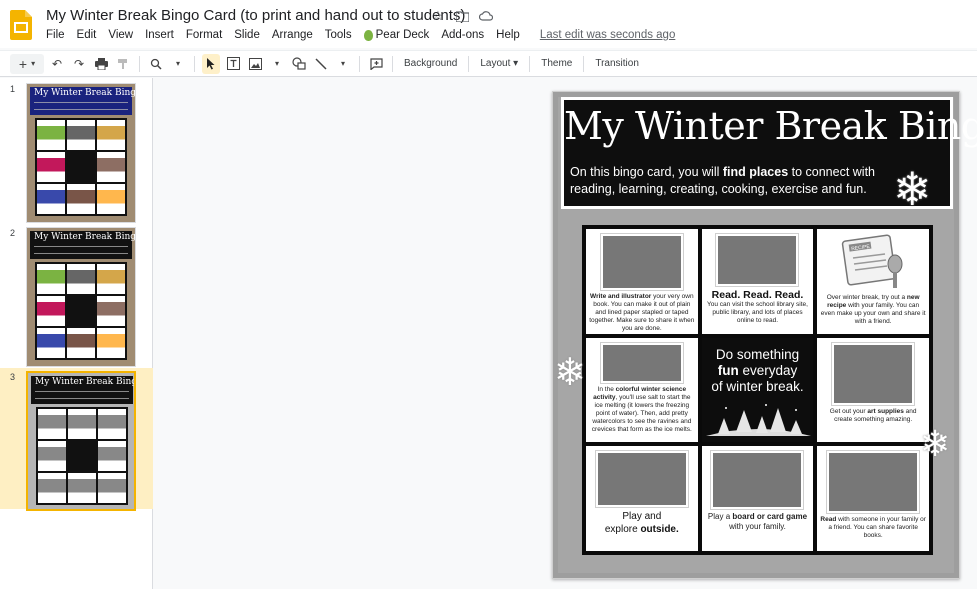 This screenshot has width=977, height=589. I want to click on recipe-card-icon: RECIPE, so click(872, 261).